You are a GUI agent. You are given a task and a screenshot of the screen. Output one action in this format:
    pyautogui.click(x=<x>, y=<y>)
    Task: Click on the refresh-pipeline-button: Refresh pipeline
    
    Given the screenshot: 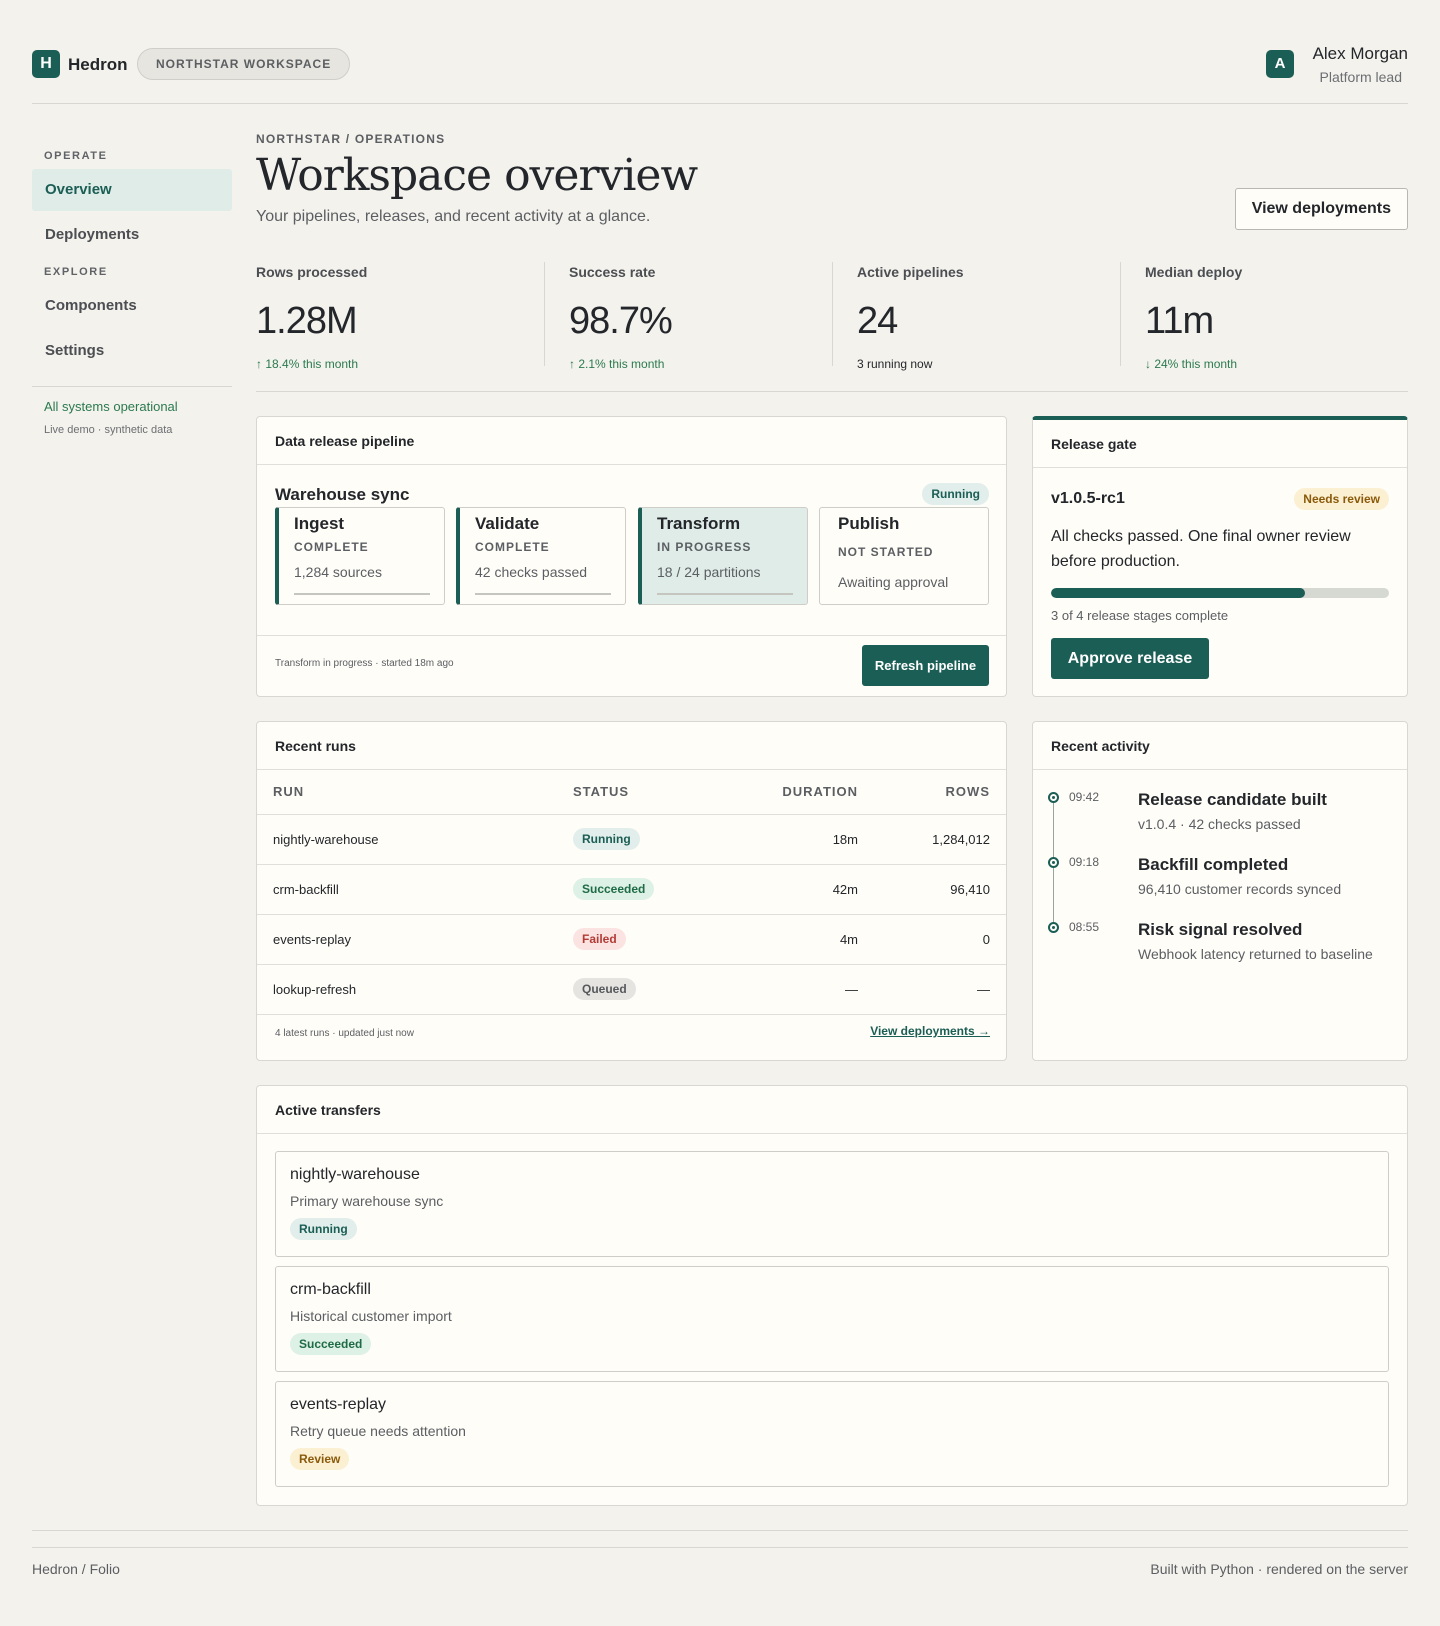 What is the action you would take?
    pyautogui.click(x=925, y=665)
    